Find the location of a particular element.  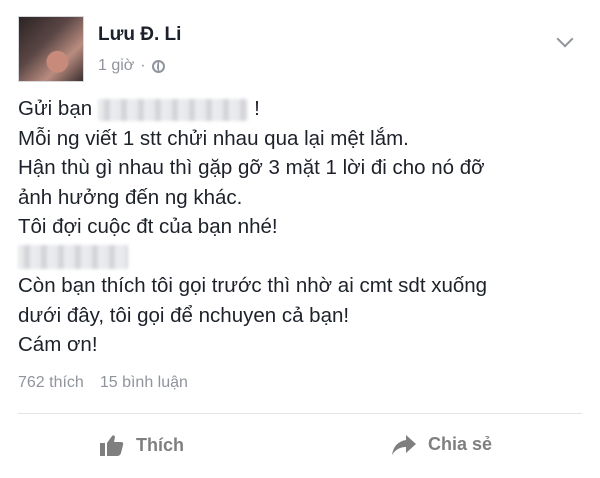

likes-count: 762 thích is located at coordinates (51, 383).